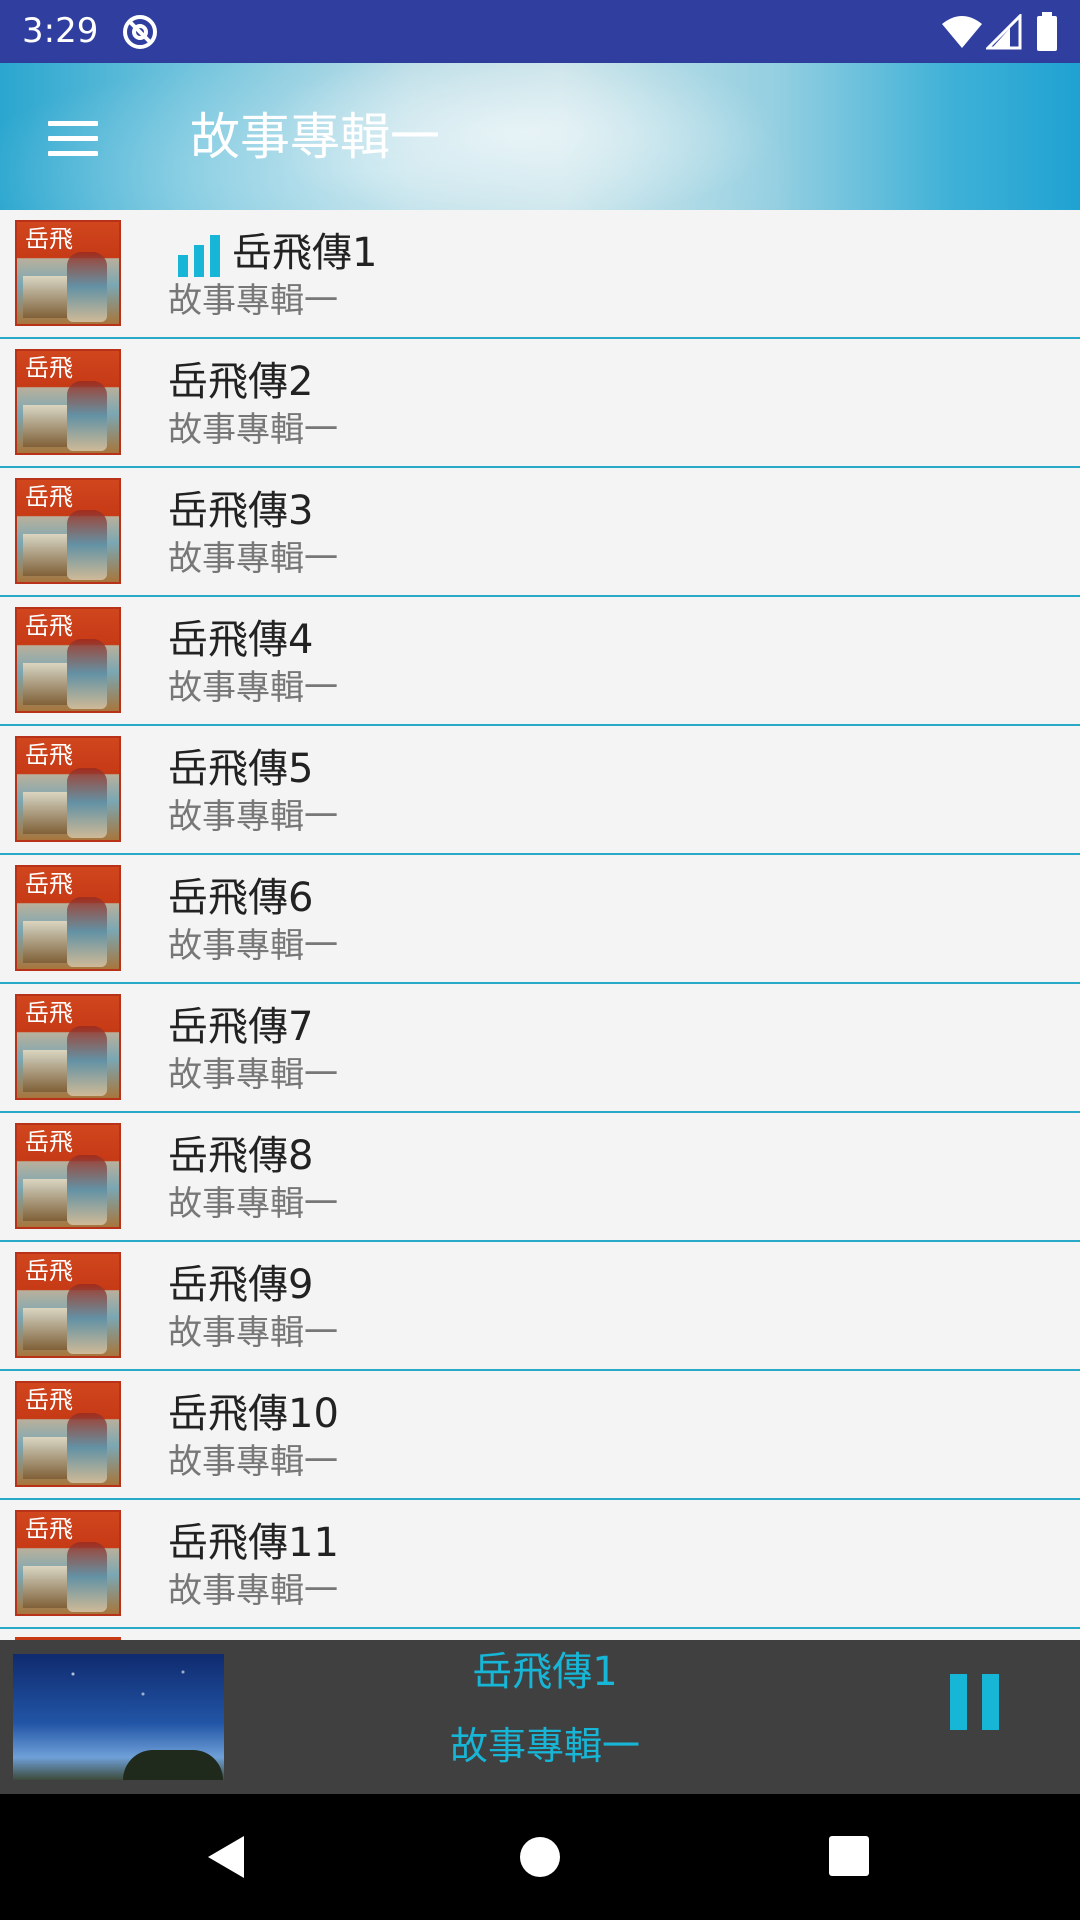  What do you see at coordinates (540, 532) in the screenshot?
I see `list-item: 岳飛 岳飛傳3 故事專輯一` at bounding box center [540, 532].